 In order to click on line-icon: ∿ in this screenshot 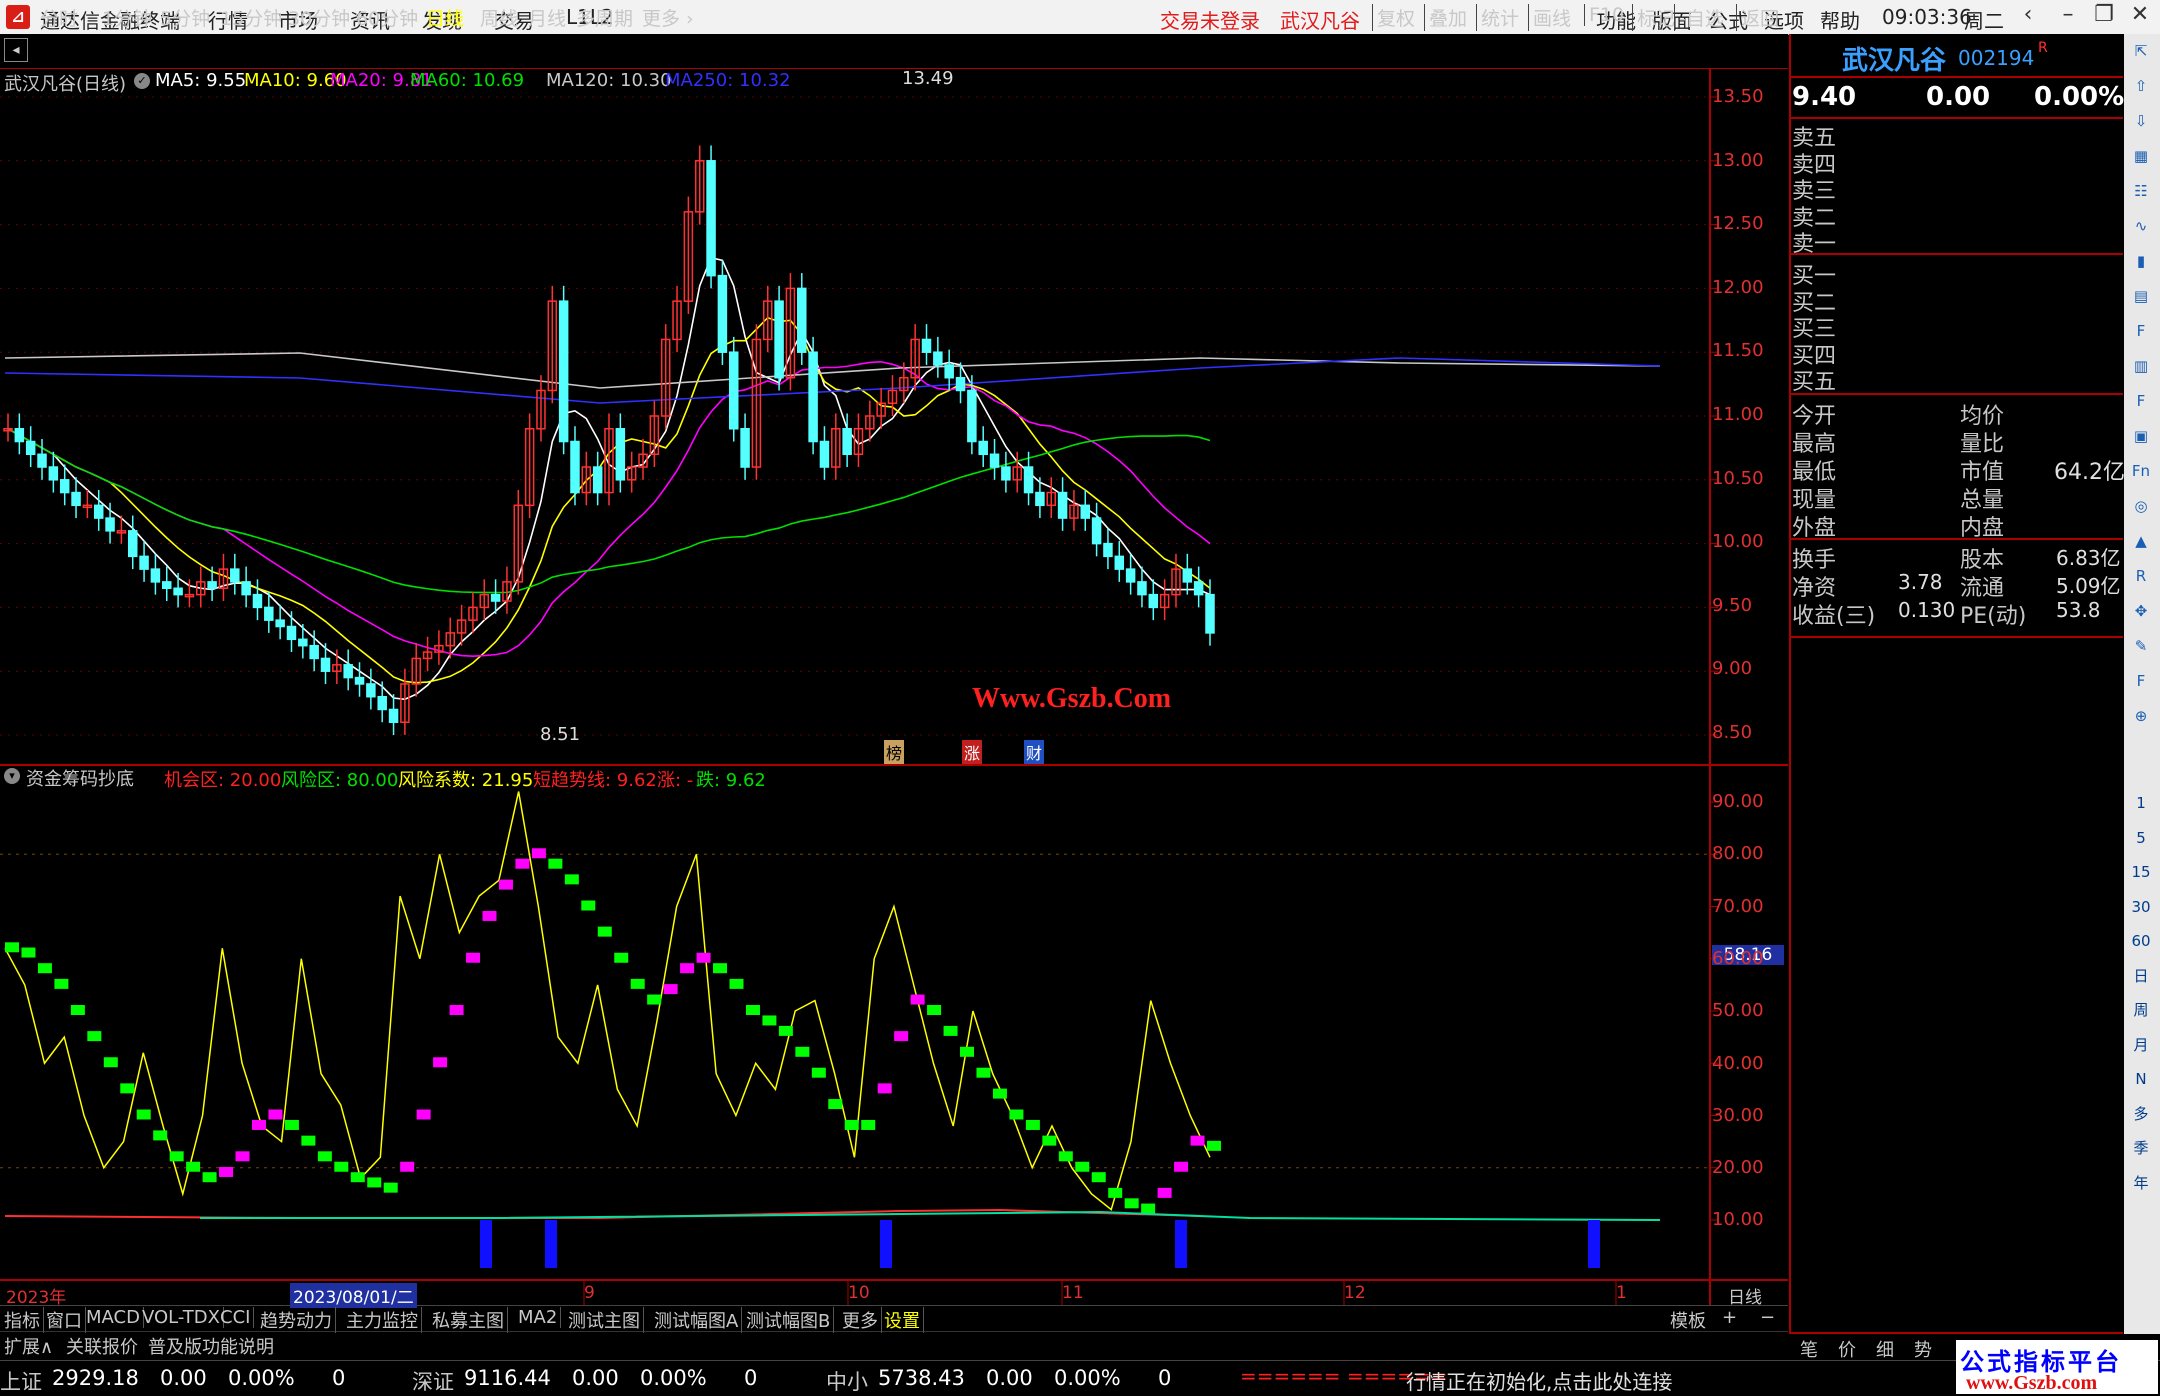, I will do `click(2141, 226)`.